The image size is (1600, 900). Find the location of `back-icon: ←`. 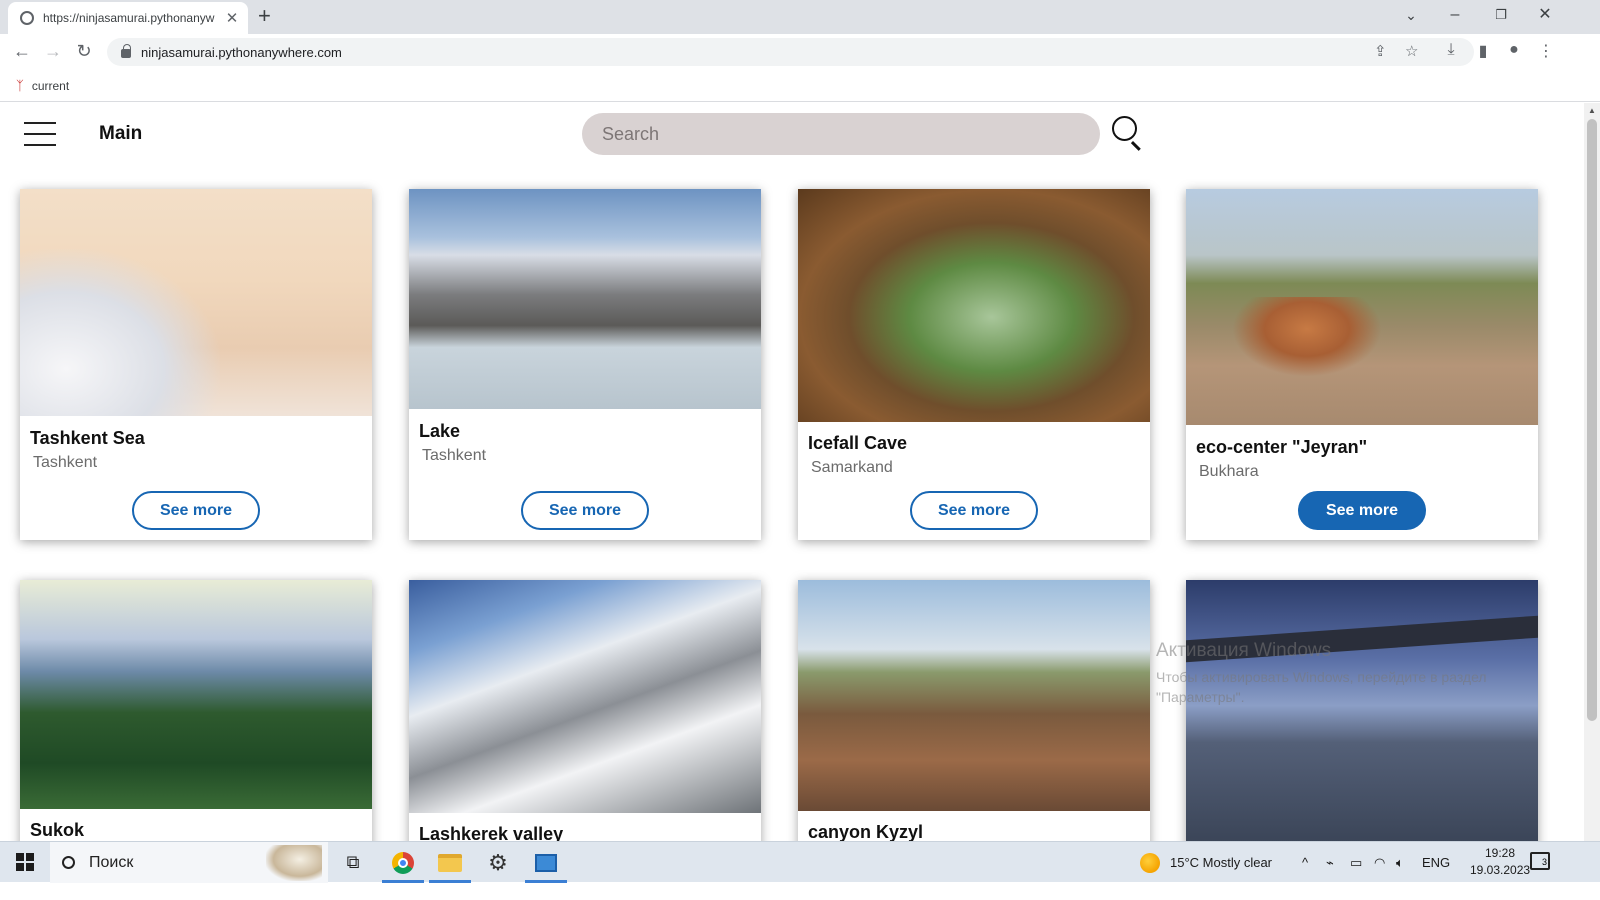

back-icon: ← is located at coordinates (22, 51).